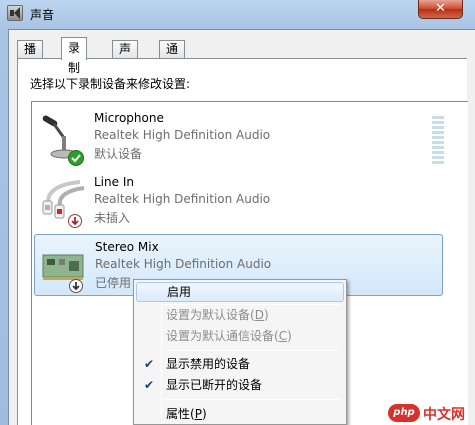 This screenshot has width=475, height=425. I want to click on unplugged-arrow-icon, so click(75, 221).